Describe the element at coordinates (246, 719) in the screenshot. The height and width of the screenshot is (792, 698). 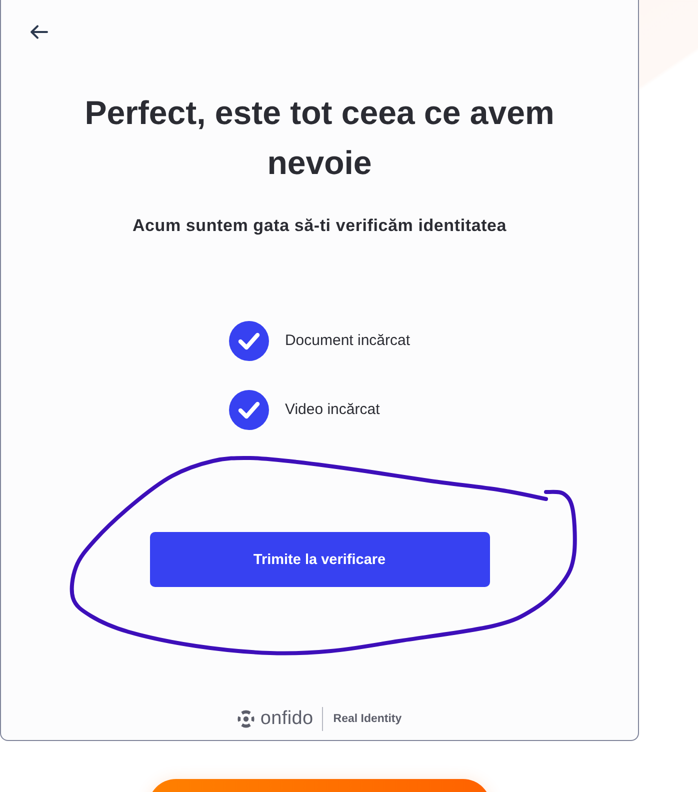
I see `logo-icon` at that location.